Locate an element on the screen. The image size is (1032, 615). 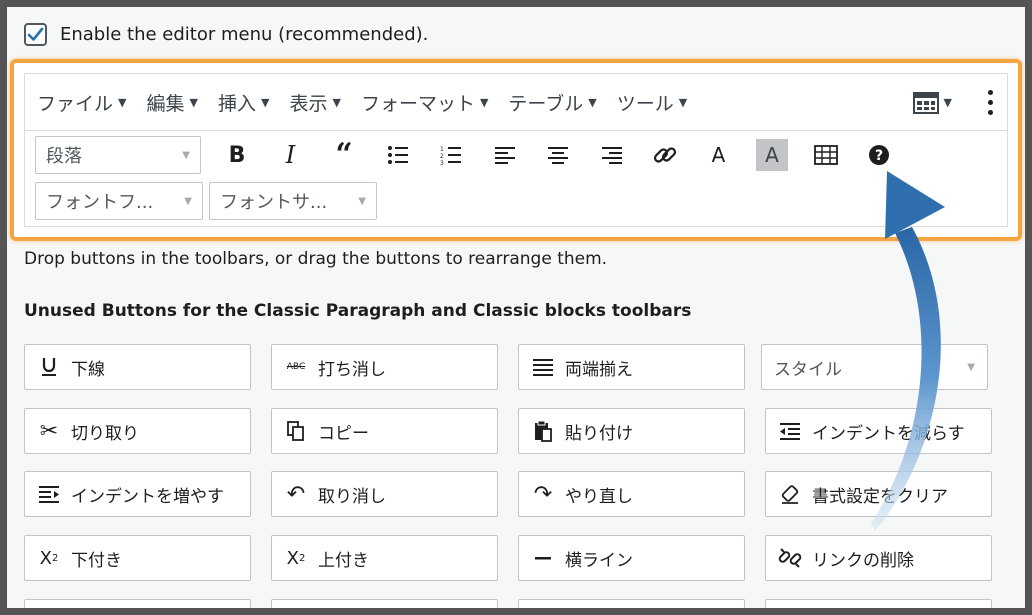
numbered-list-button: 123 is located at coordinates (451, 155).